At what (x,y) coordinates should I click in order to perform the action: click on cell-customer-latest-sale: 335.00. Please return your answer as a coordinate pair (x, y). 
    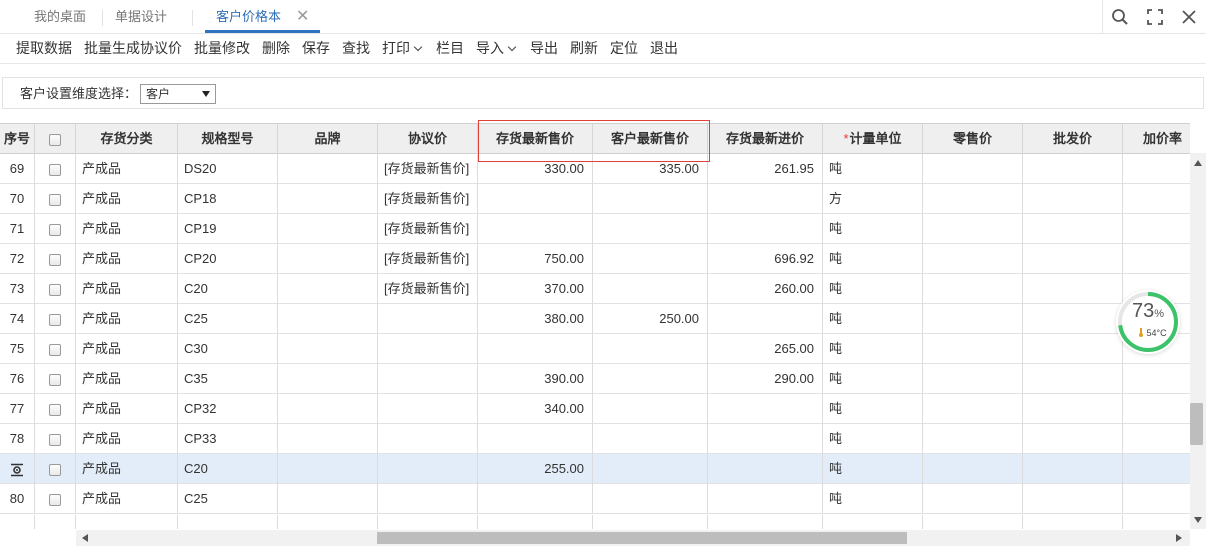
    Looking at the image, I should click on (650, 169).